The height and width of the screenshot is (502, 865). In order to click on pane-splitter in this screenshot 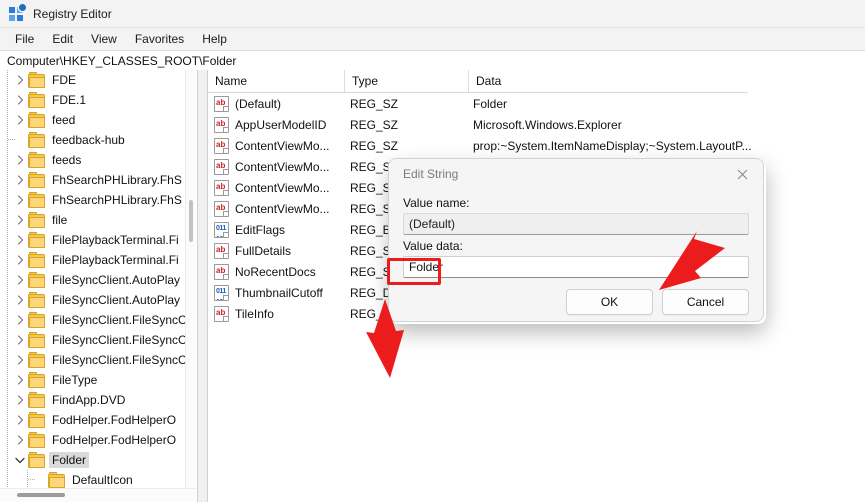, I will do `click(202, 286)`.